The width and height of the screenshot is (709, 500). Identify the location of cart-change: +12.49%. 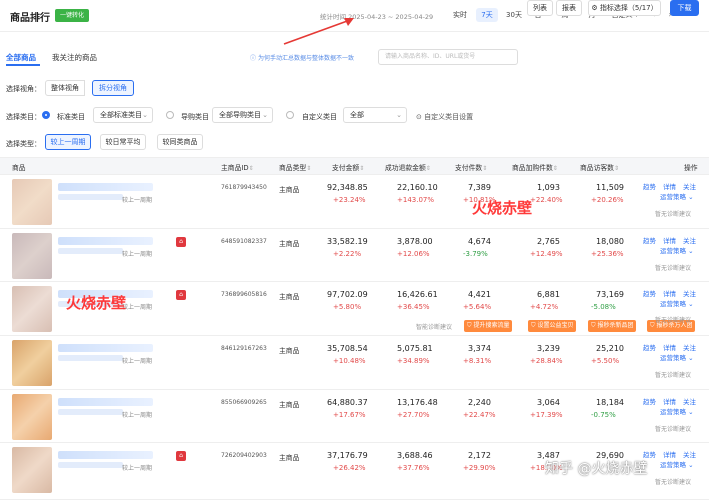
(546, 254).